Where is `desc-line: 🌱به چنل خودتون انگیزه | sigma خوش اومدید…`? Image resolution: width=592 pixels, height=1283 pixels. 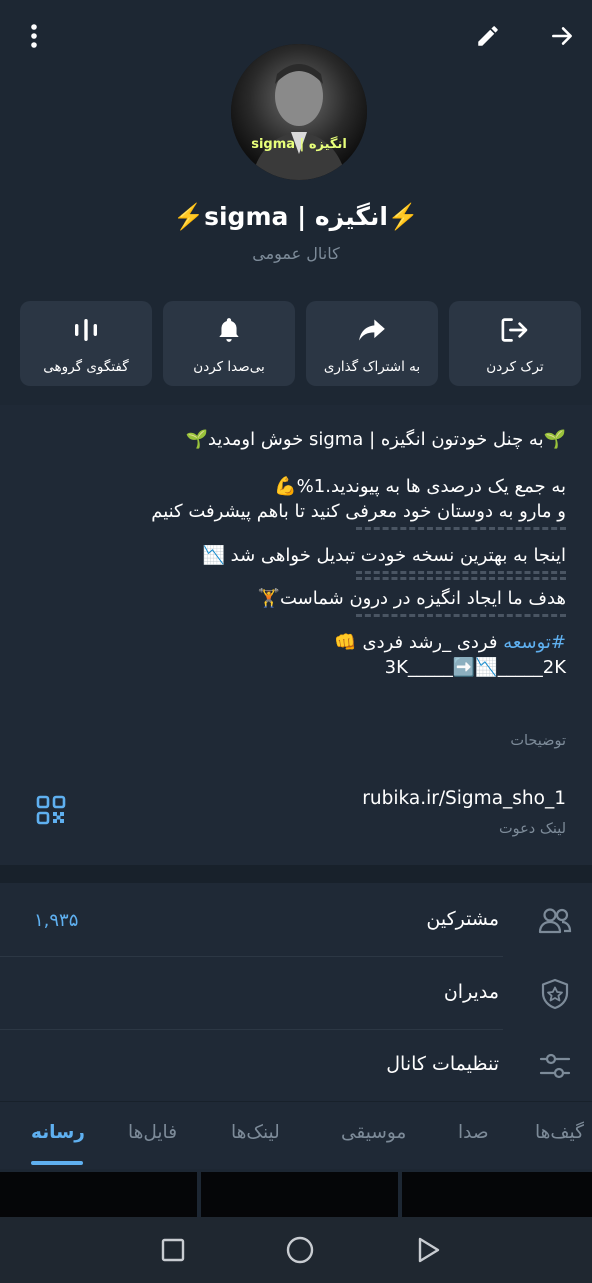 desc-line: 🌱به چنل خودتون انگیزه | sigma خوش اومدید… is located at coordinates (375, 439).